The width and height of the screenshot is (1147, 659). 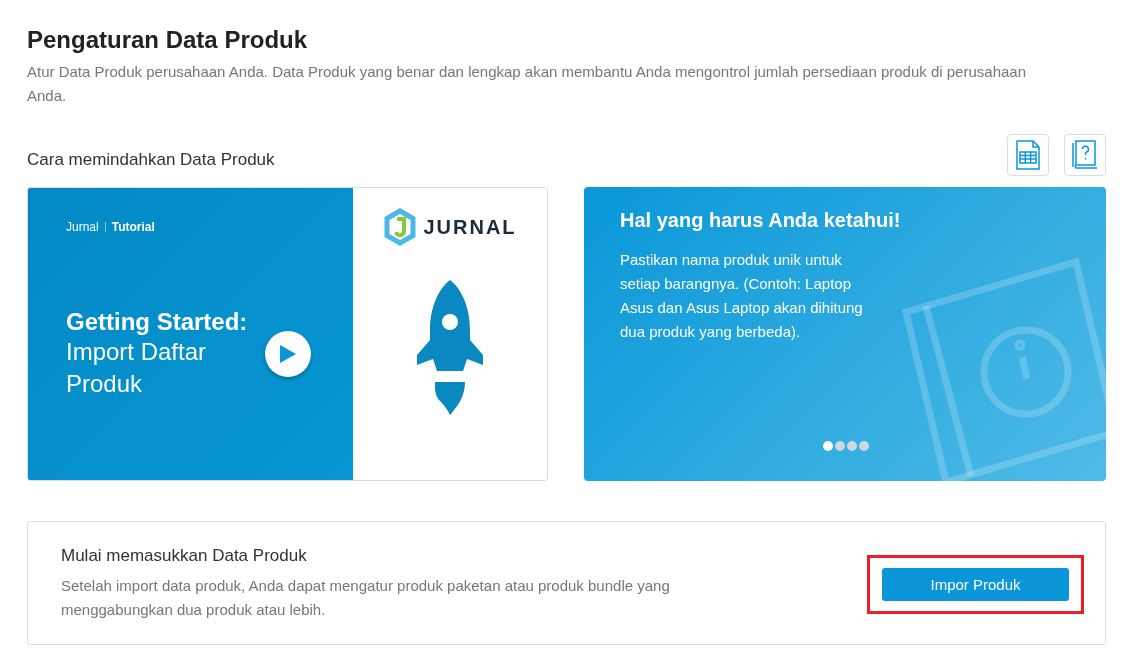 What do you see at coordinates (450, 348) in the screenshot?
I see `rocket-icon` at bounding box center [450, 348].